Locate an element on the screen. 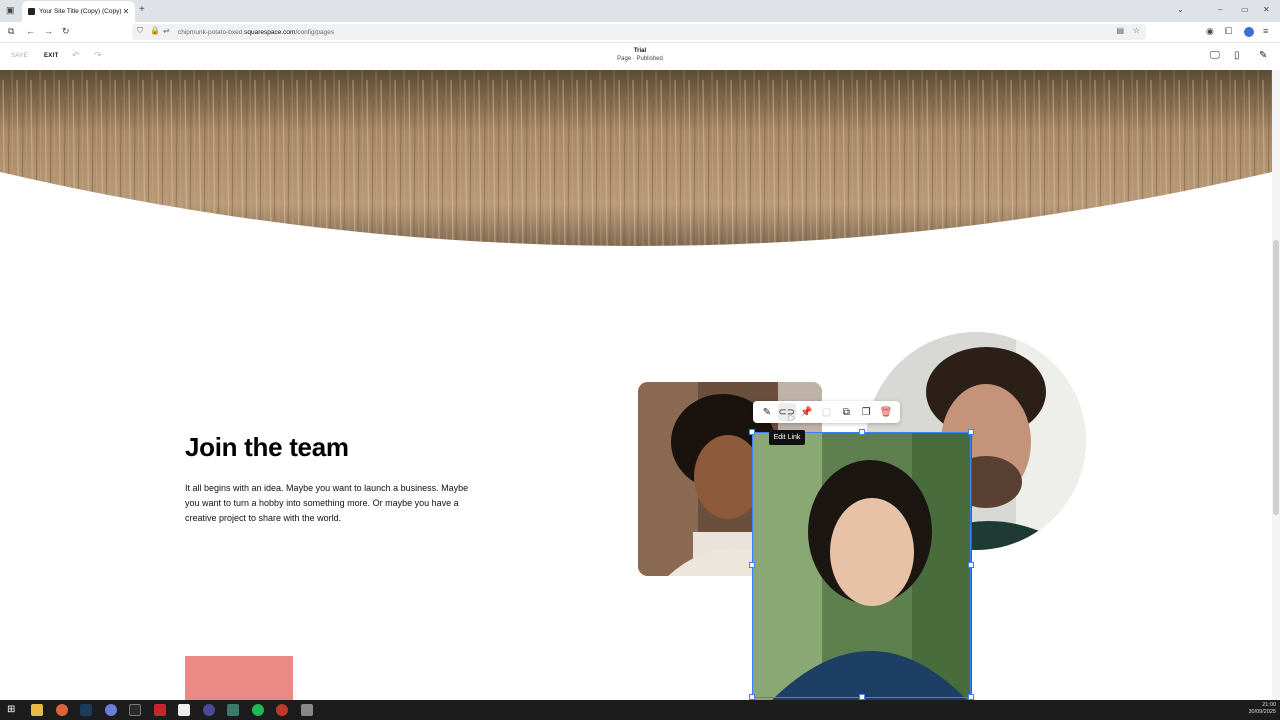 The height and width of the screenshot is (720, 1280). windows-start-icon: ⊞ is located at coordinates (11, 709).